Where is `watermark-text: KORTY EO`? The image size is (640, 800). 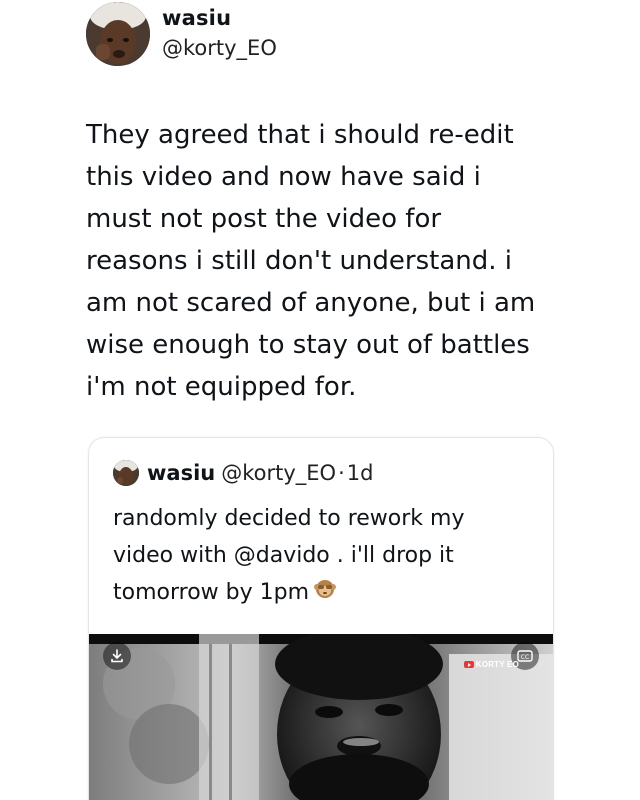
watermark-text: KORTY EO is located at coordinates (497, 664).